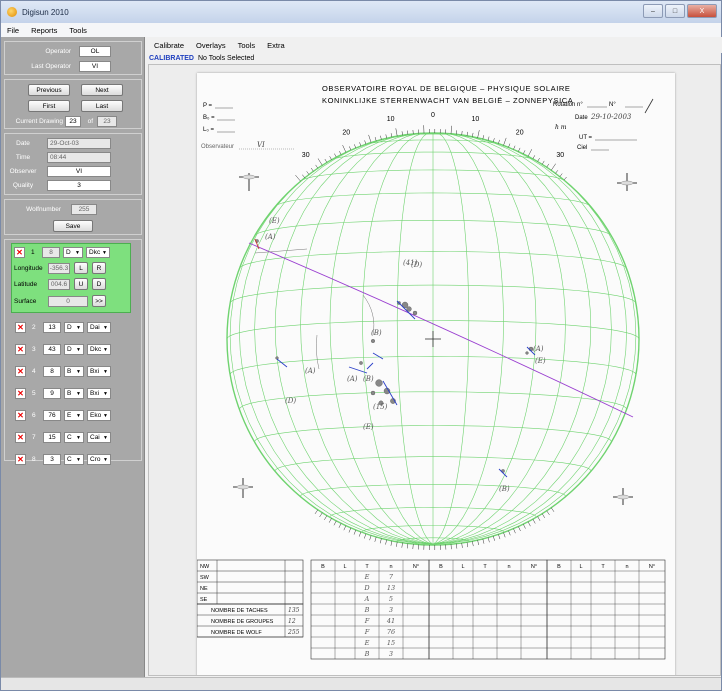 Image resolution: width=722 pixels, height=691 pixels. Describe the element at coordinates (79, 157) in the screenshot. I see `time-field: 08:44` at that location.